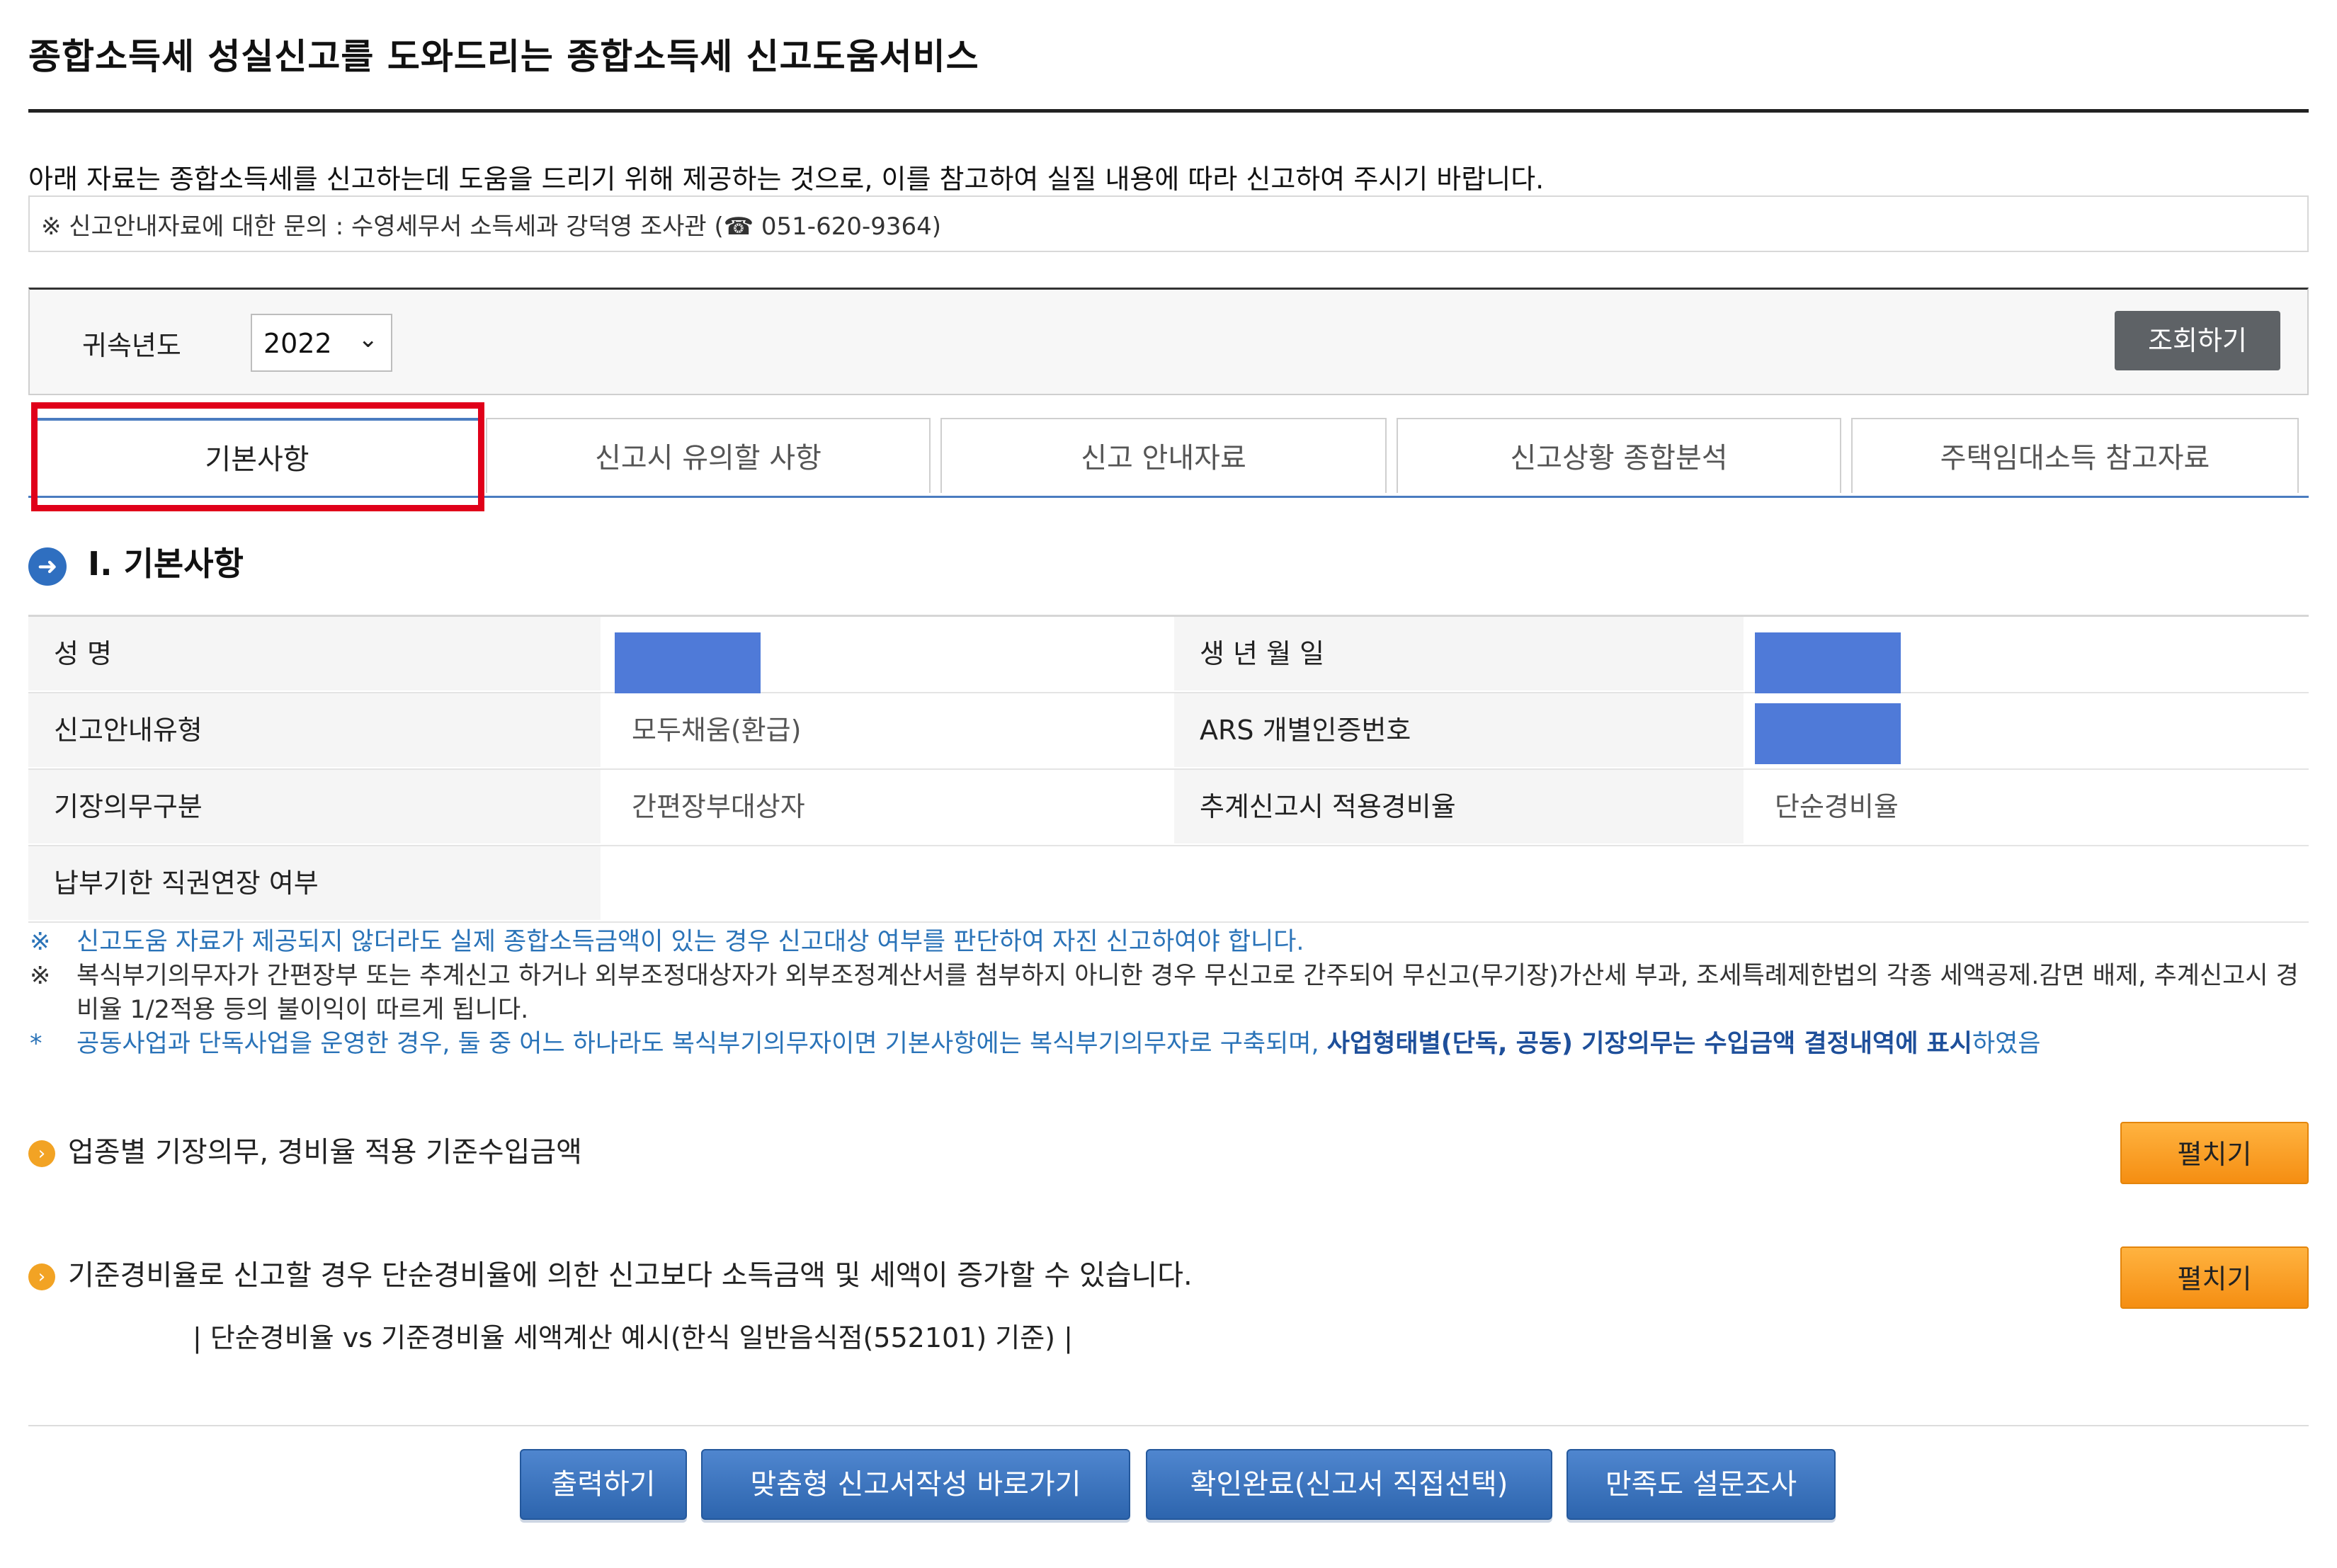 The height and width of the screenshot is (1568, 2337). I want to click on survey-button: 만족도 설문조사, so click(1701, 1484).